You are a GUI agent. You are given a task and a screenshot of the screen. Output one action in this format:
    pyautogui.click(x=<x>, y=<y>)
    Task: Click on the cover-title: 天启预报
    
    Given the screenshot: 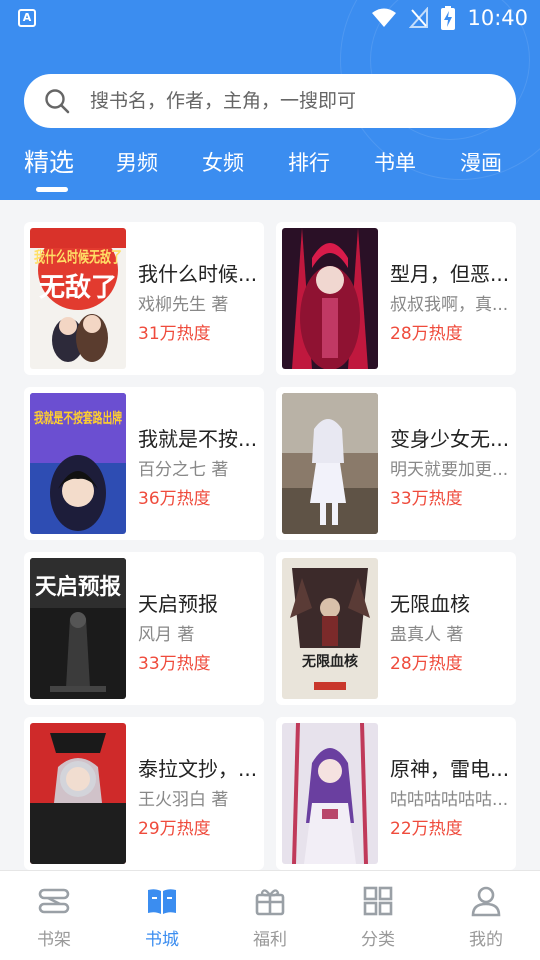 What is the action you would take?
    pyautogui.click(x=78, y=587)
    